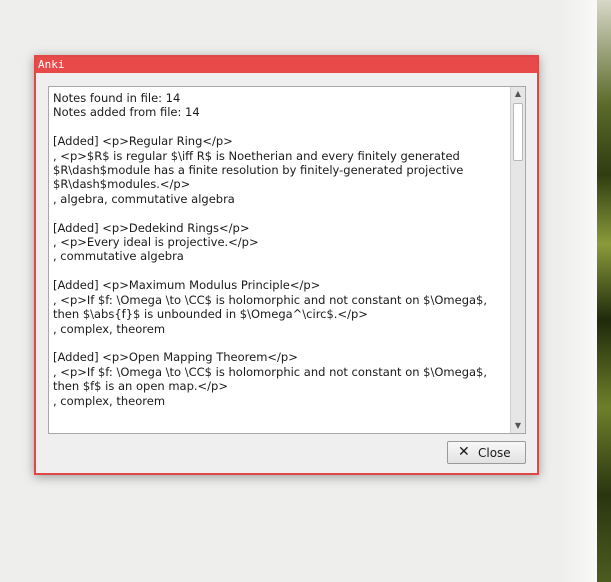  I want to click on desktop-background-strip, so click(604, 291).